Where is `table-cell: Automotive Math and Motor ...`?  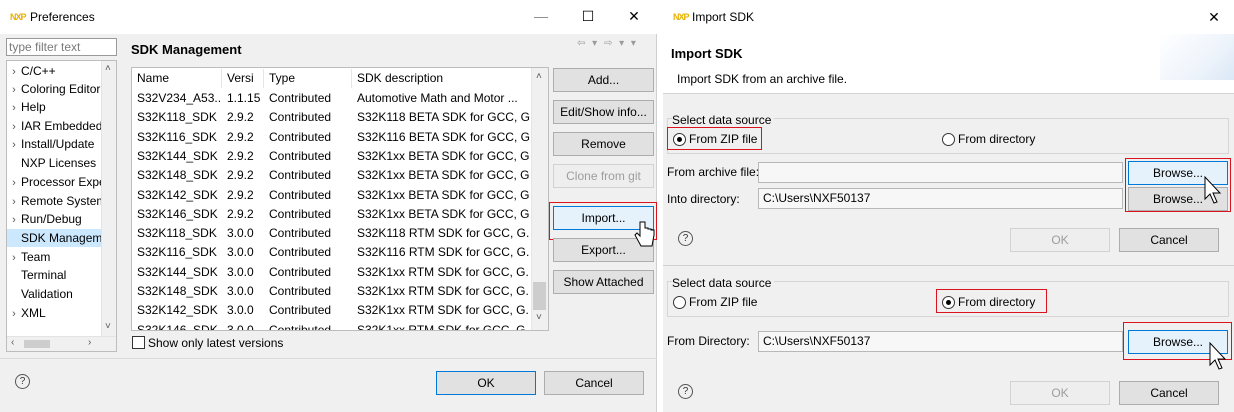 table-cell: Automotive Math and Motor ... is located at coordinates (437, 98).